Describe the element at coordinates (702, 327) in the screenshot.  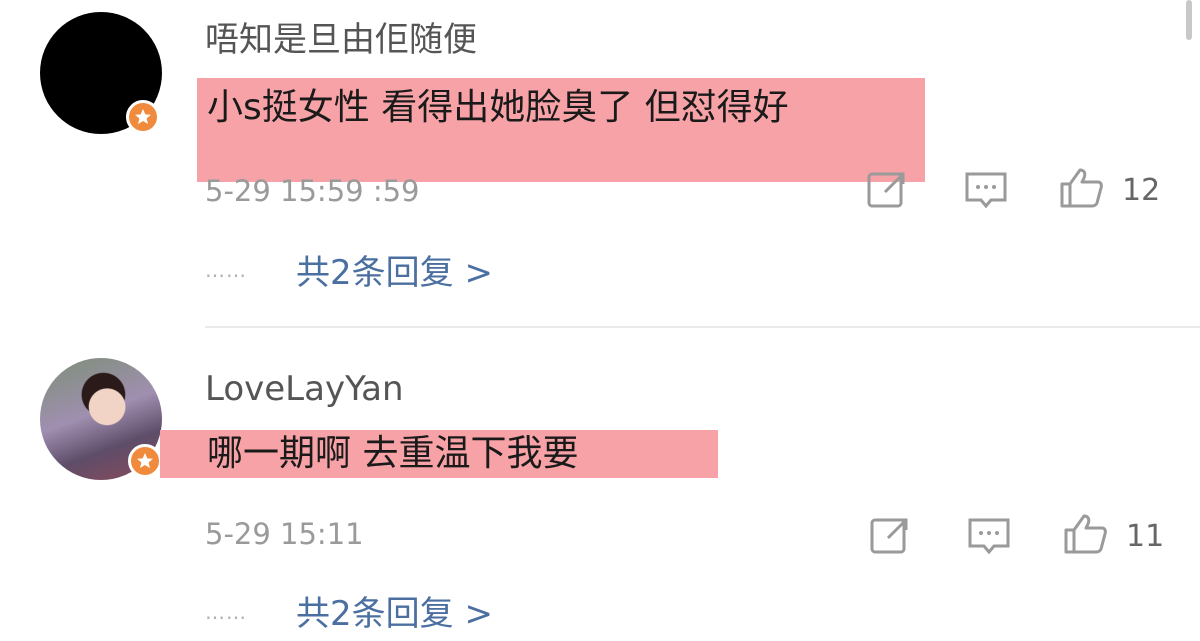
I see `divider` at that location.